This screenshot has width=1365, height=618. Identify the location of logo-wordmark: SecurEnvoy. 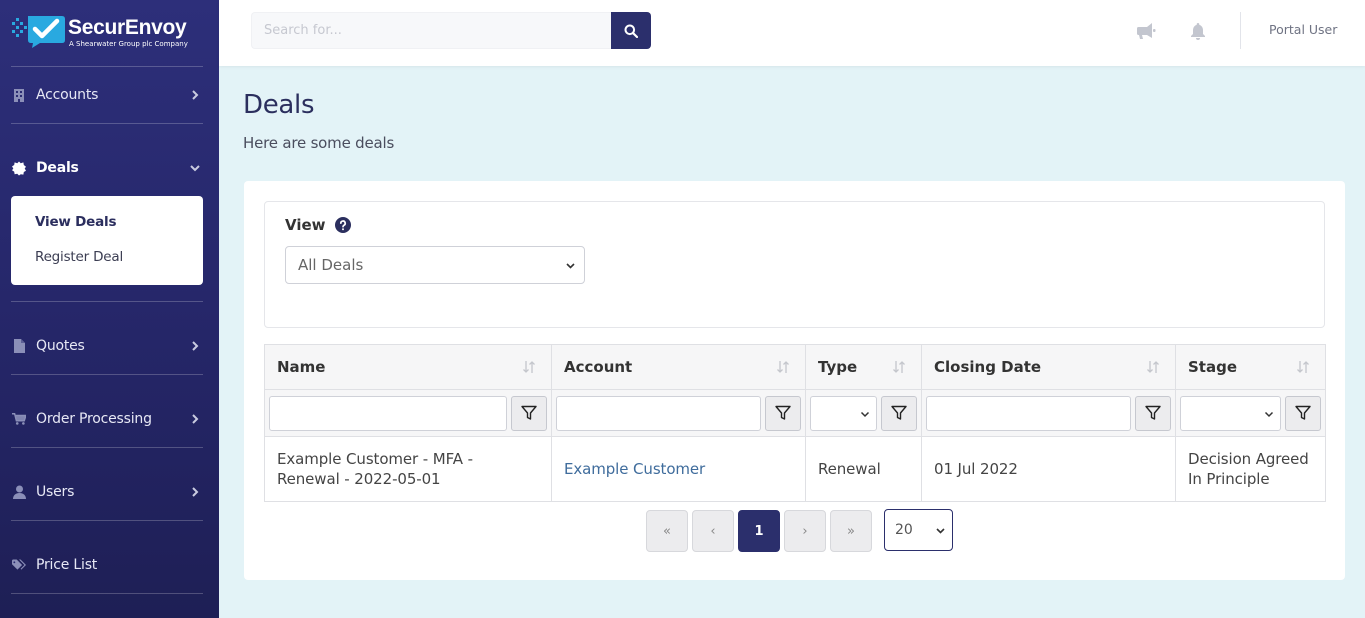
(127, 27).